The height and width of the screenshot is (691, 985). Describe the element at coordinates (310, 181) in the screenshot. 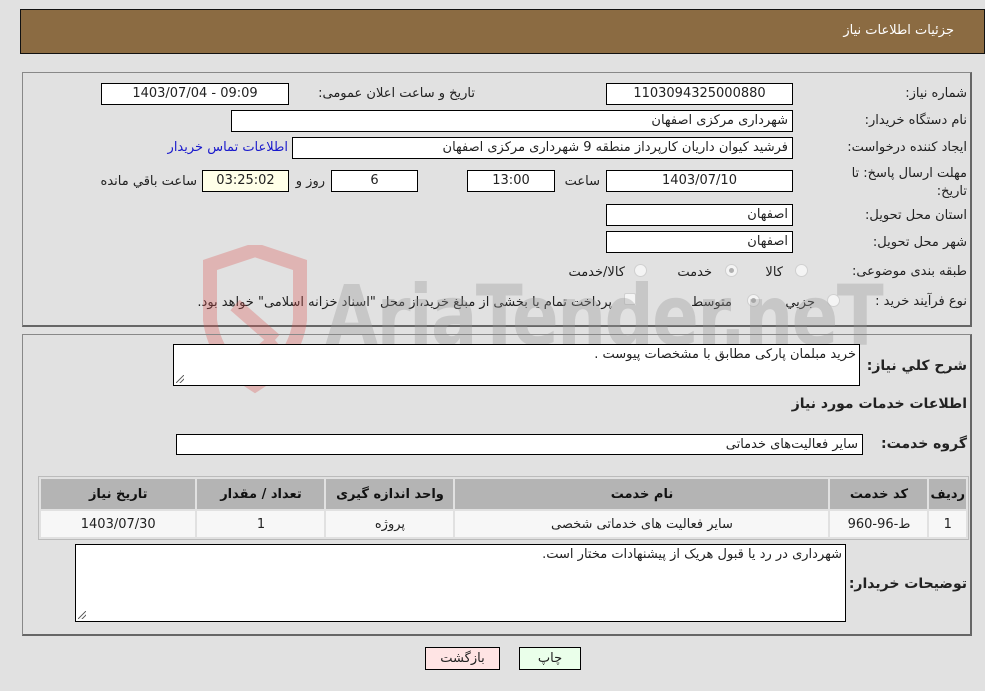

I see `days-label: روز و` at that location.